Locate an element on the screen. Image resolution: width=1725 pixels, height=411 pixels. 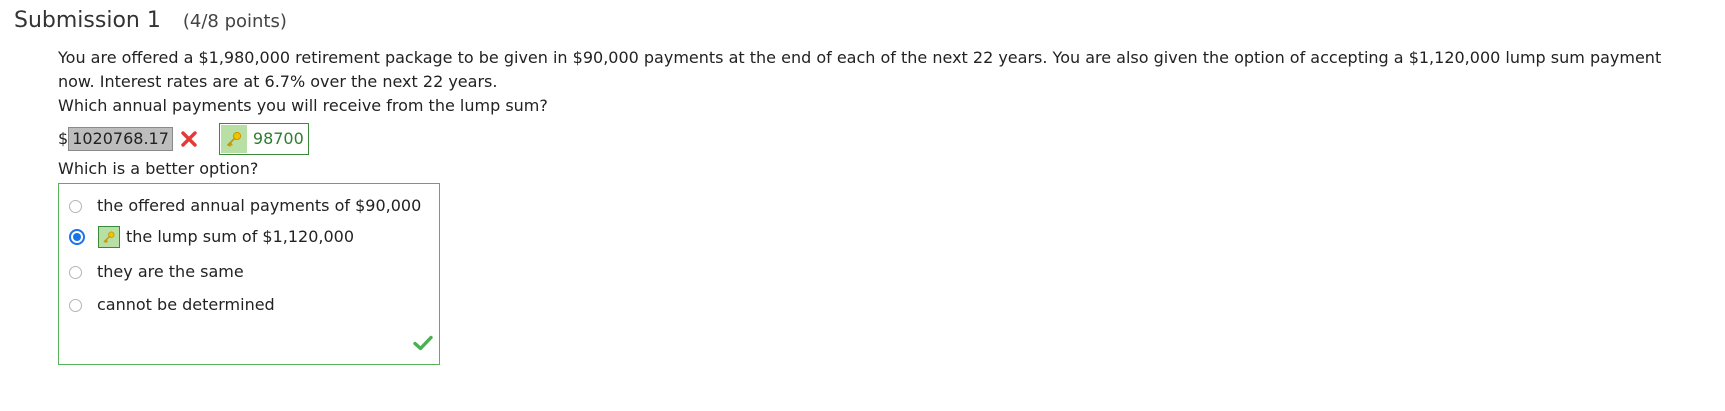
choice-label: the lump sum of $1,120,000 is located at coordinates (240, 236).